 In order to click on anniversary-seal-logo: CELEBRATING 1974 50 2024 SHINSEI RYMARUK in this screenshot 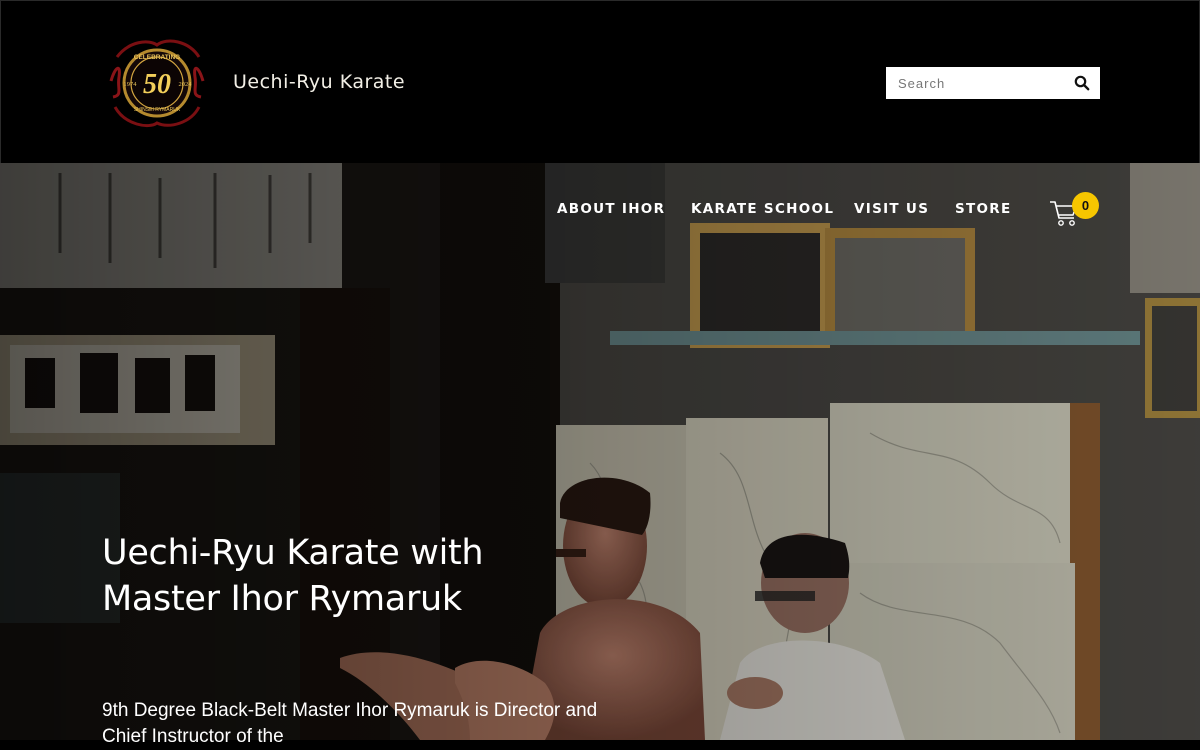, I will do `click(157, 83)`.